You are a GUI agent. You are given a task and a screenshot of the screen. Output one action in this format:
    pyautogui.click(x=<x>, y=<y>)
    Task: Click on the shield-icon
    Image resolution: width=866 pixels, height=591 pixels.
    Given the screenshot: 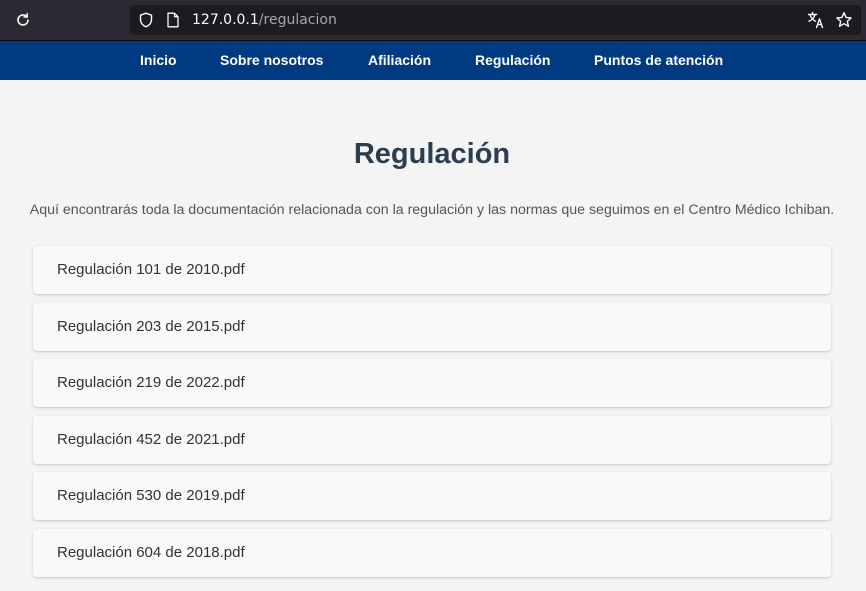 What is the action you would take?
    pyautogui.click(x=146, y=20)
    